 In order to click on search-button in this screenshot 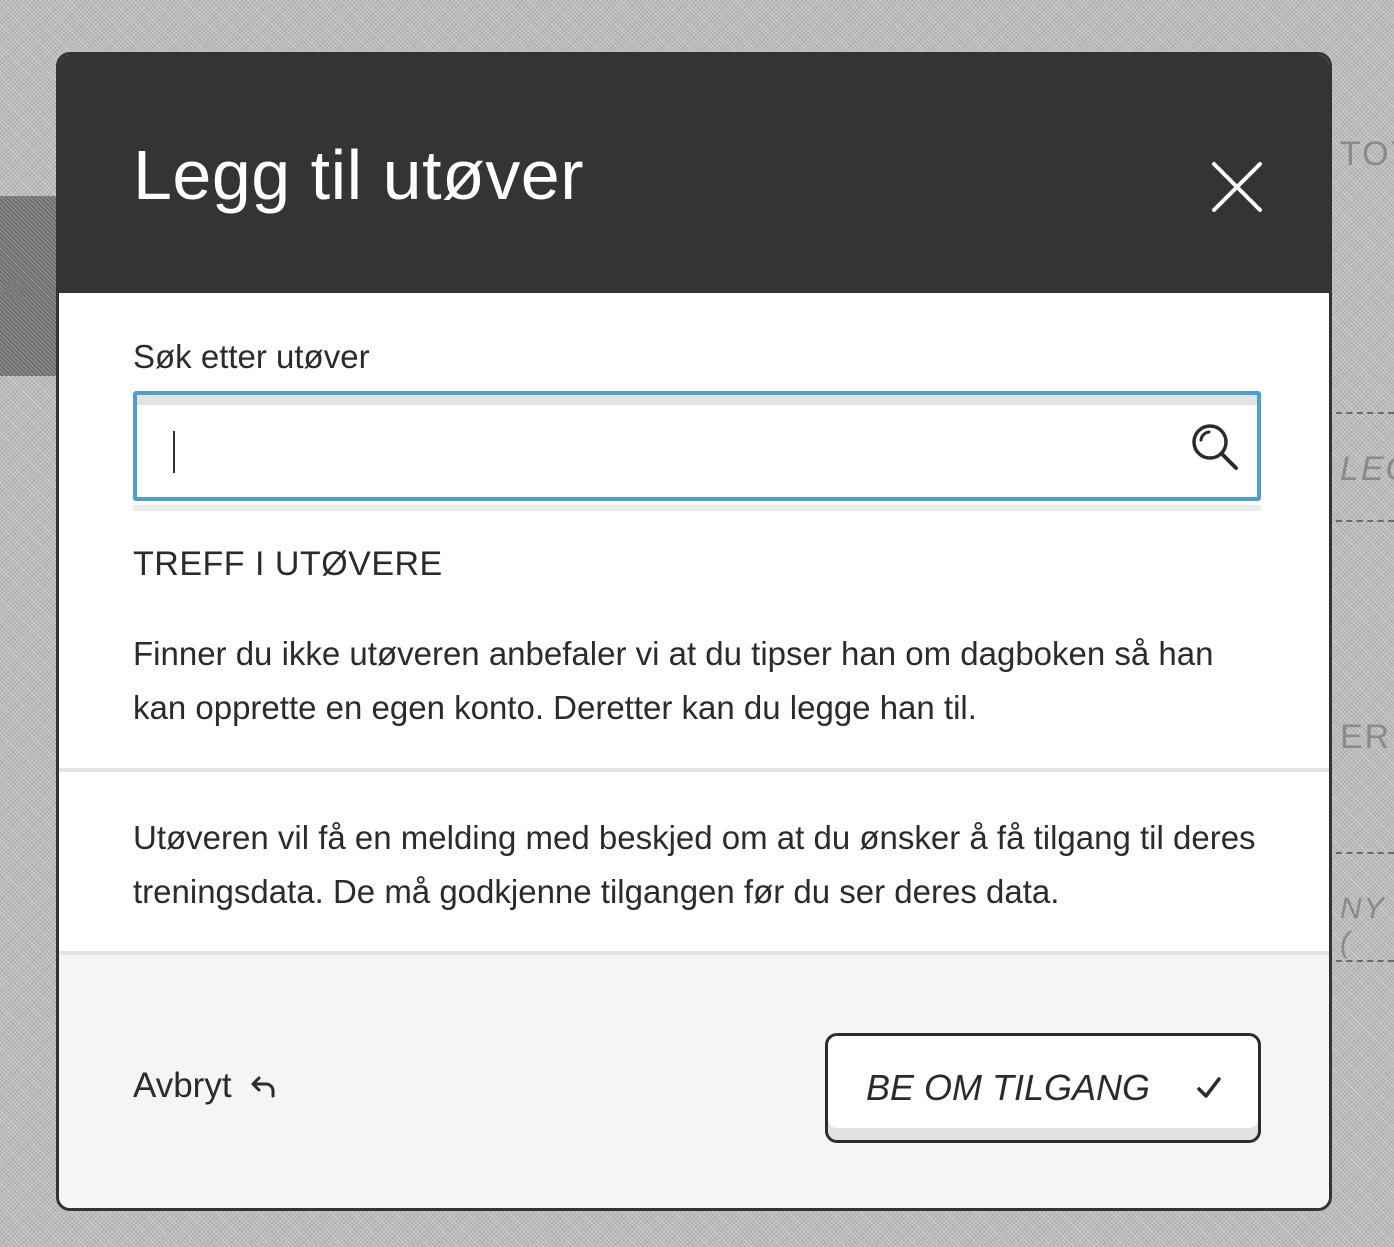, I will do `click(1215, 447)`.